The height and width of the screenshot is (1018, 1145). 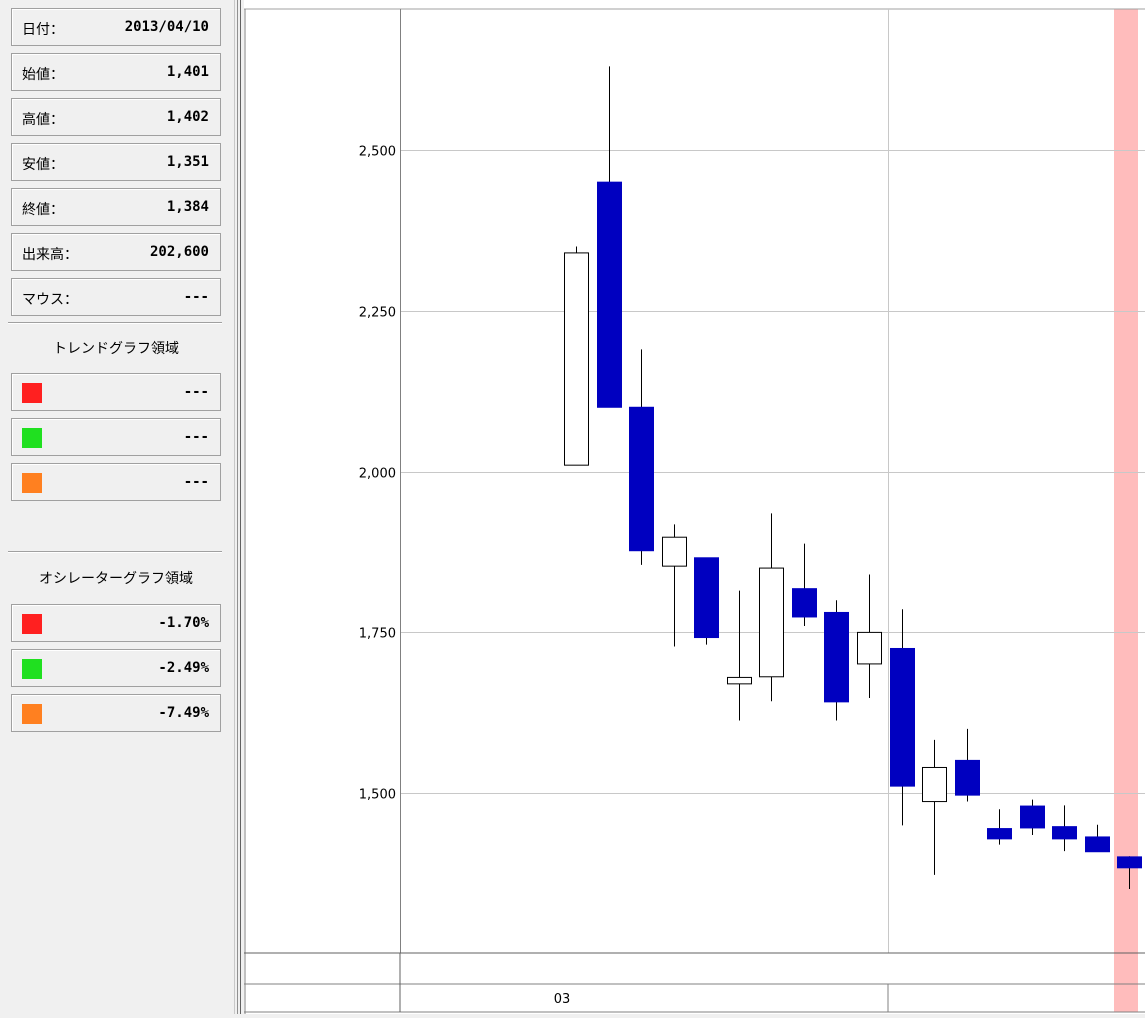 What do you see at coordinates (377, 795) in the screenshot?
I see `y-axis-tick-label: 1,500` at bounding box center [377, 795].